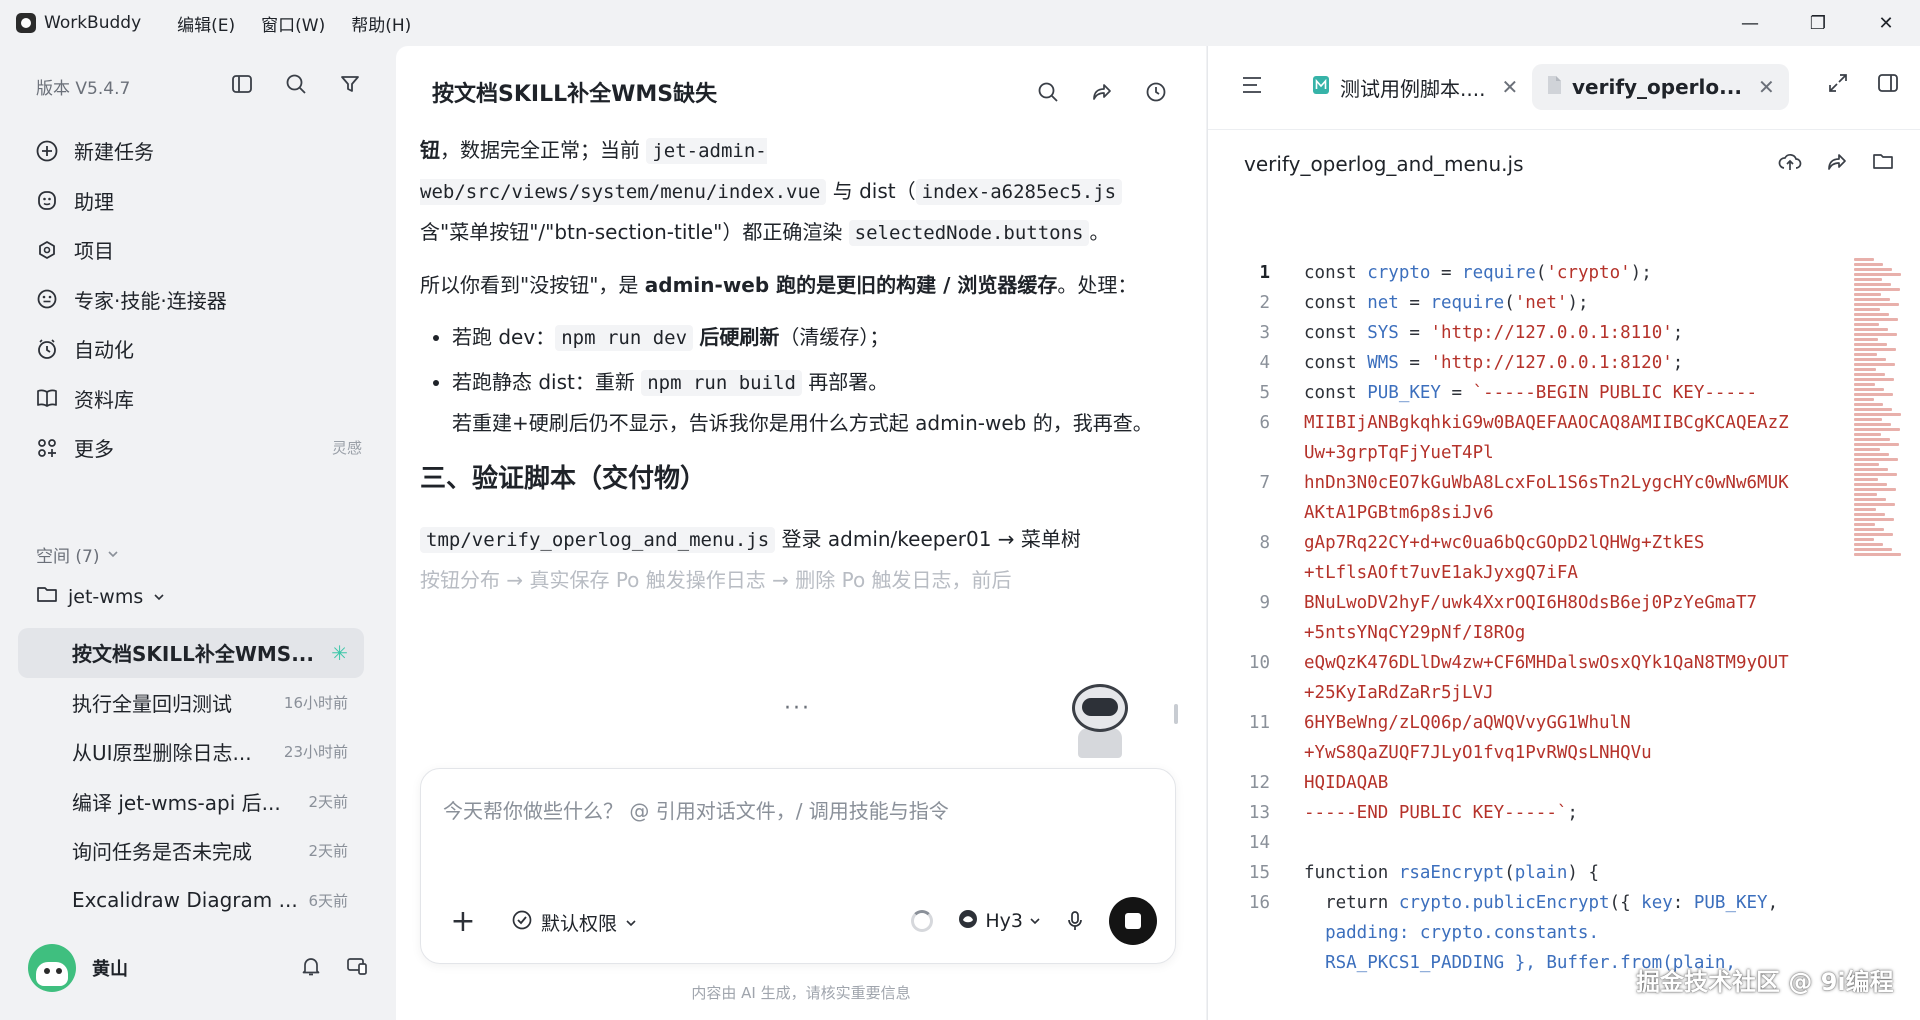 The height and width of the screenshot is (1020, 1920). What do you see at coordinates (1075, 921) in the screenshot?
I see `microphone-icon` at bounding box center [1075, 921].